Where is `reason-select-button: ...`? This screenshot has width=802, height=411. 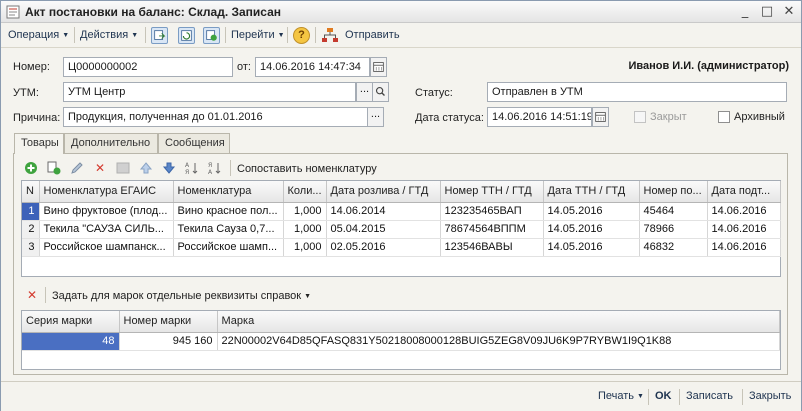 reason-select-button: ... is located at coordinates (375, 117).